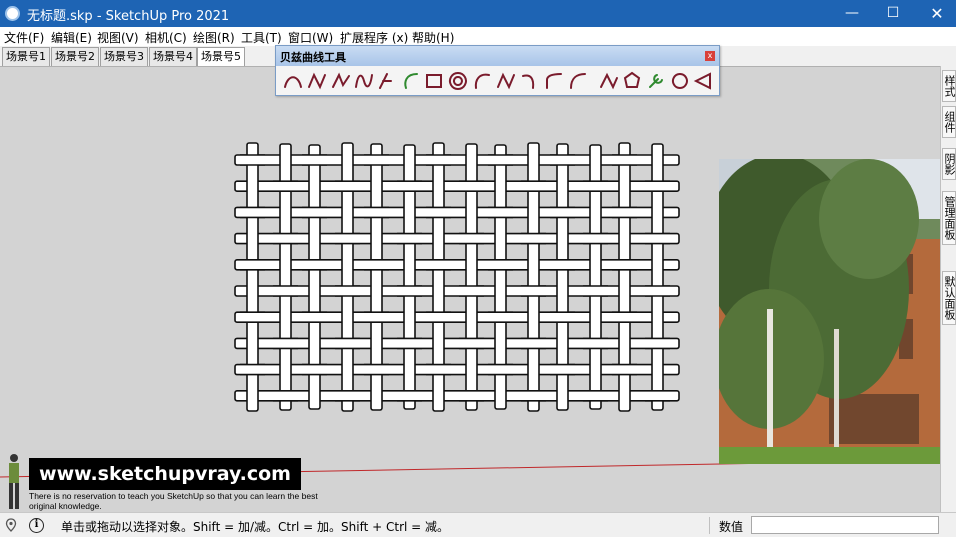 This screenshot has width=956, height=537. Describe the element at coordinates (128, 16) in the screenshot. I see `window-title: 无标题.skp - SketchUp Pro 2021` at that location.